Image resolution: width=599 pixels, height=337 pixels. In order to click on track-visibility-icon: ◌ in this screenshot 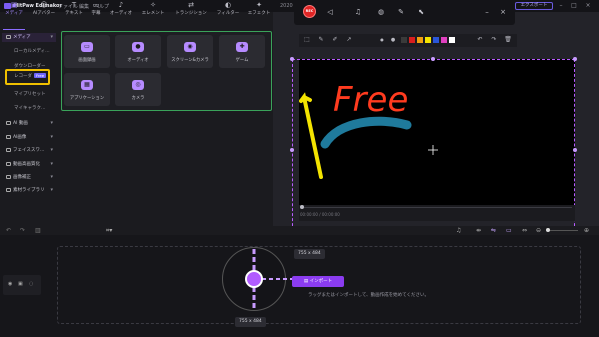, I will do `click(31, 284)`.